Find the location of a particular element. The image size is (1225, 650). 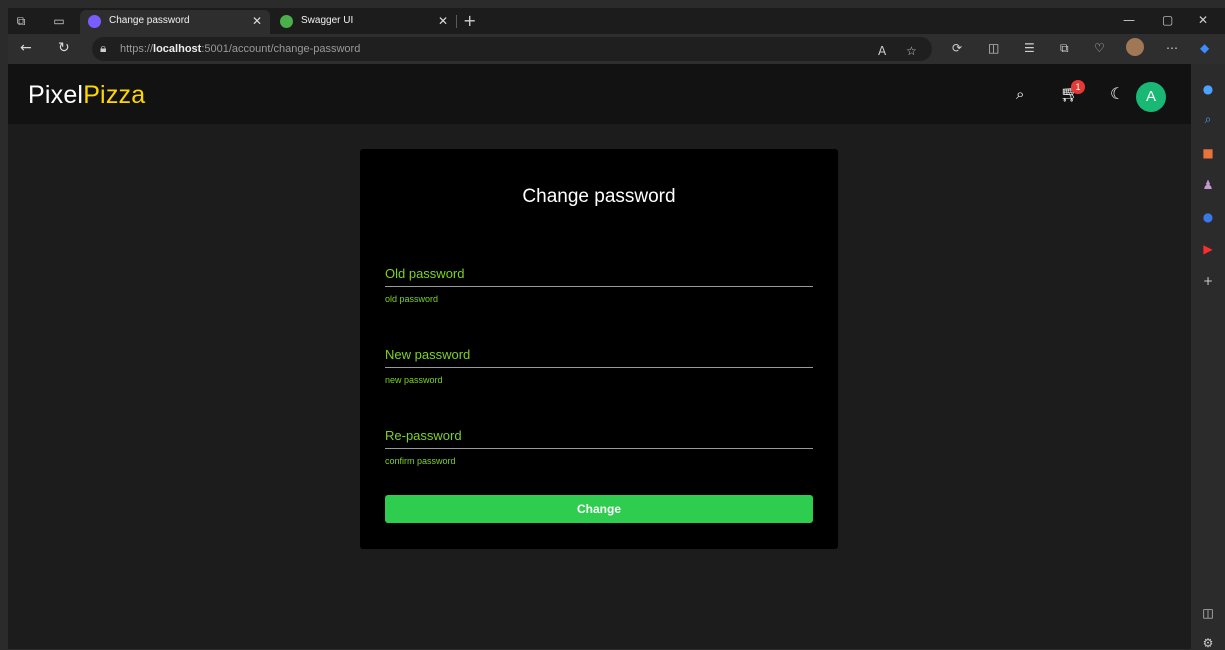

tools-icon: ♟ is located at coordinates (1208, 185).